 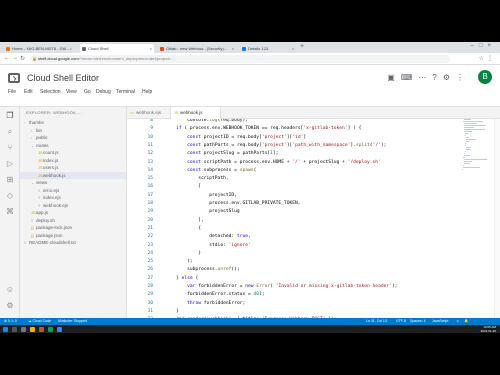 What do you see at coordinates (51, 160) in the screenshot?
I see `tree-item-label: index.js` at bounding box center [51, 160].